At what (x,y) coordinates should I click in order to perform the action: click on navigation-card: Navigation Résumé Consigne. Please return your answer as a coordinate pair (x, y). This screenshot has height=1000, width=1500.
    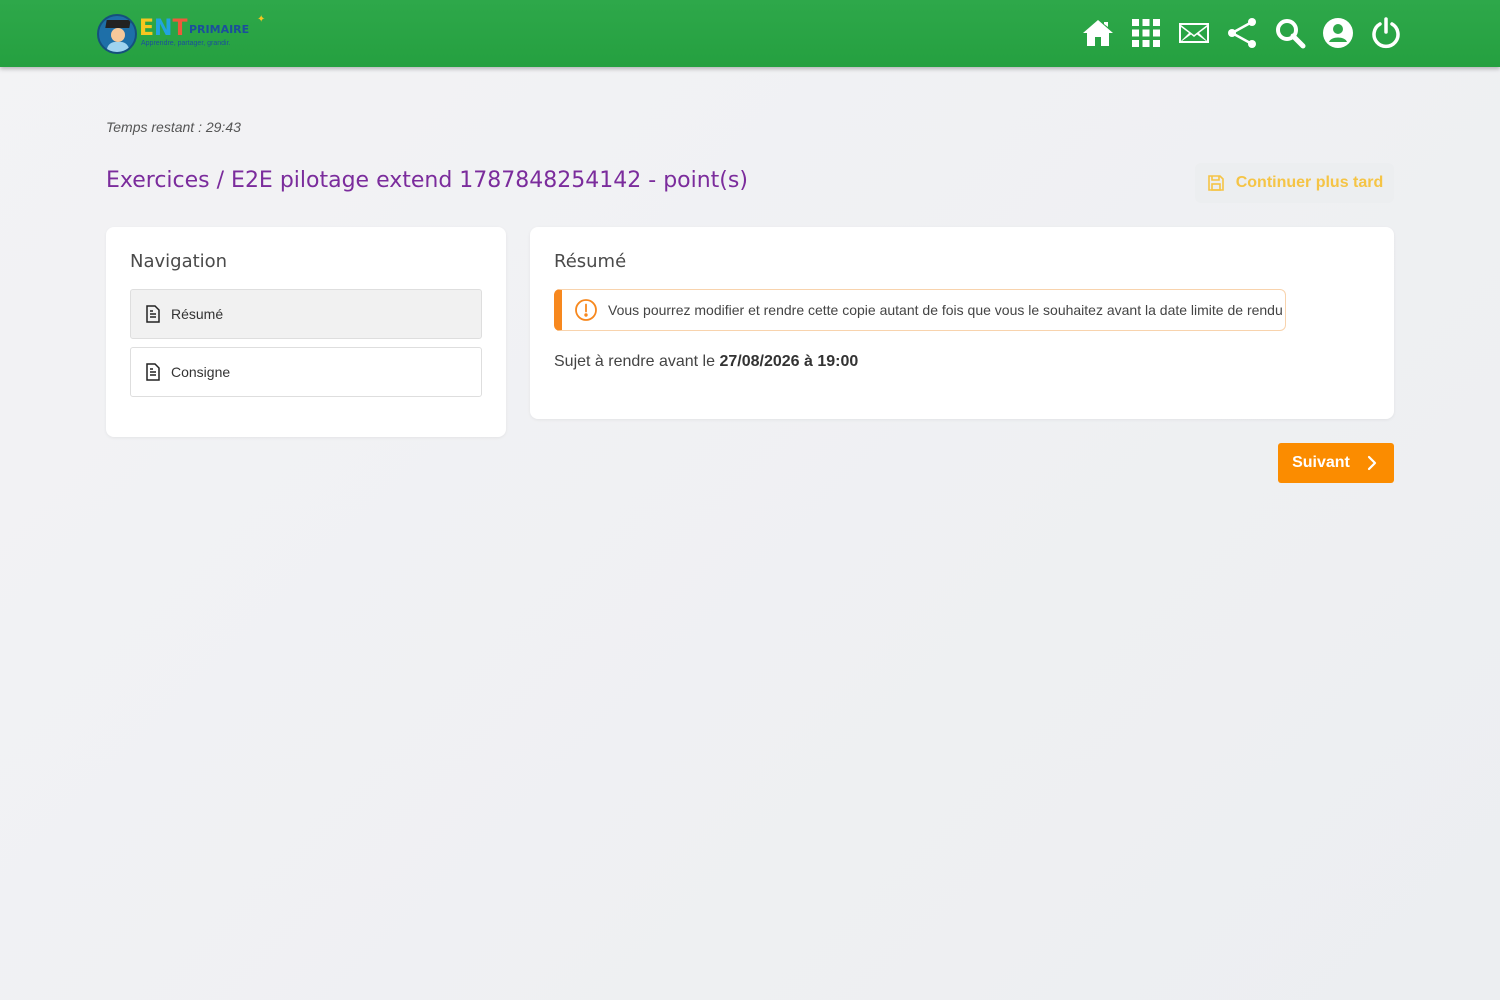
    Looking at the image, I should click on (306, 332).